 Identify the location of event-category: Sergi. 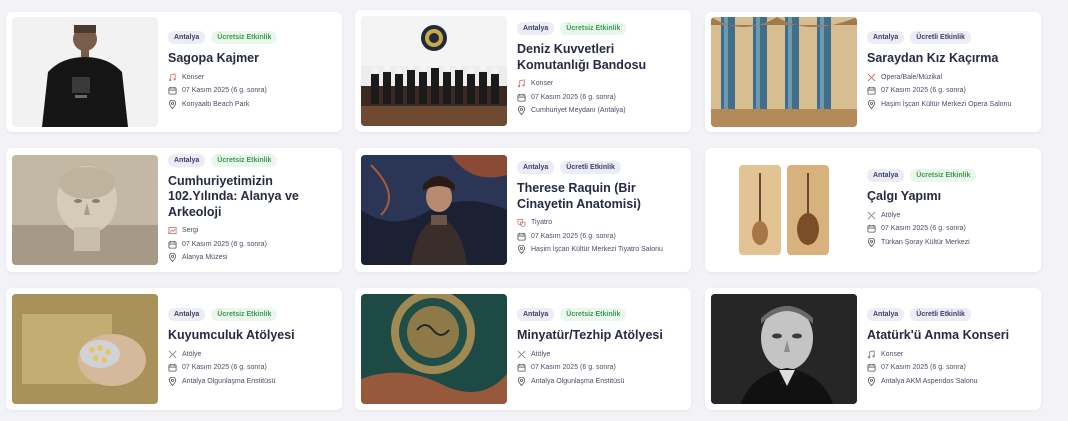
(251, 231).